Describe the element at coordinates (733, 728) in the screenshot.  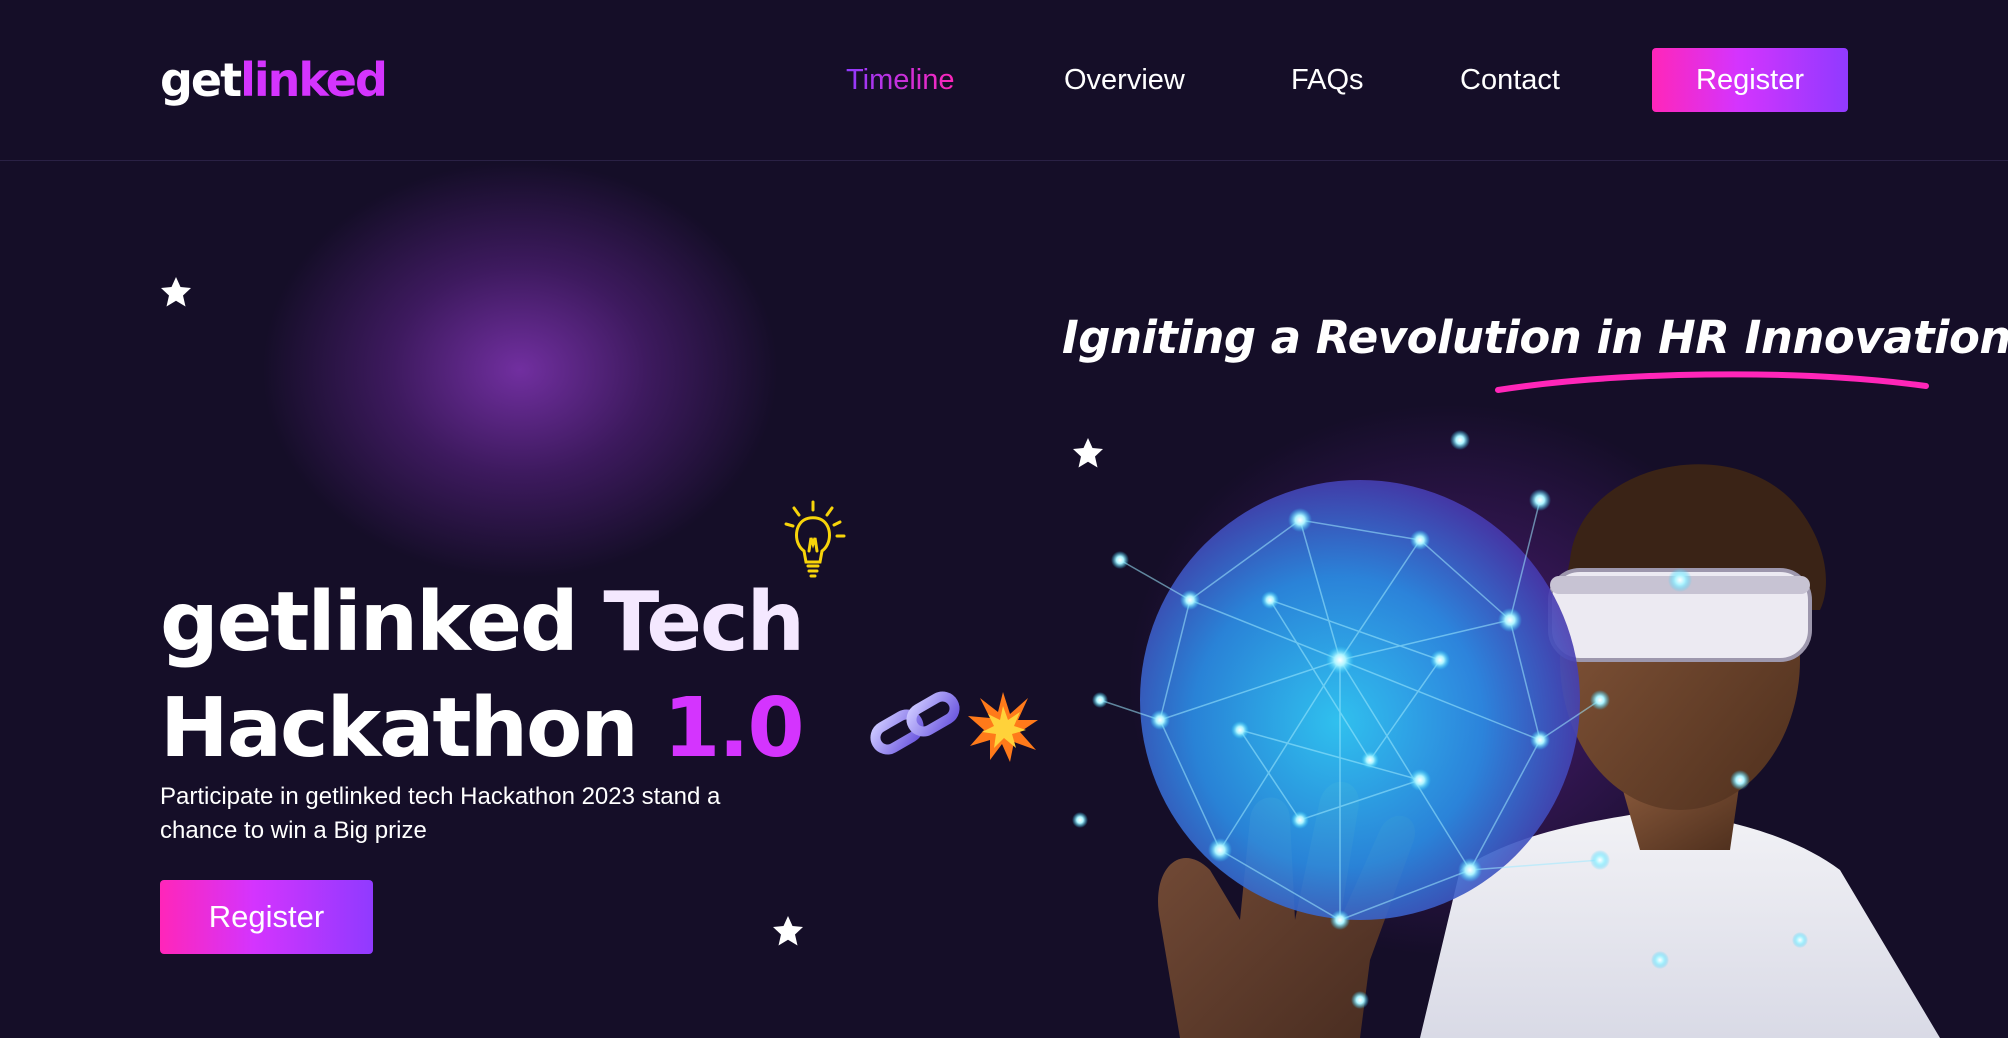
I see `hero-title-version: 1.0` at that location.